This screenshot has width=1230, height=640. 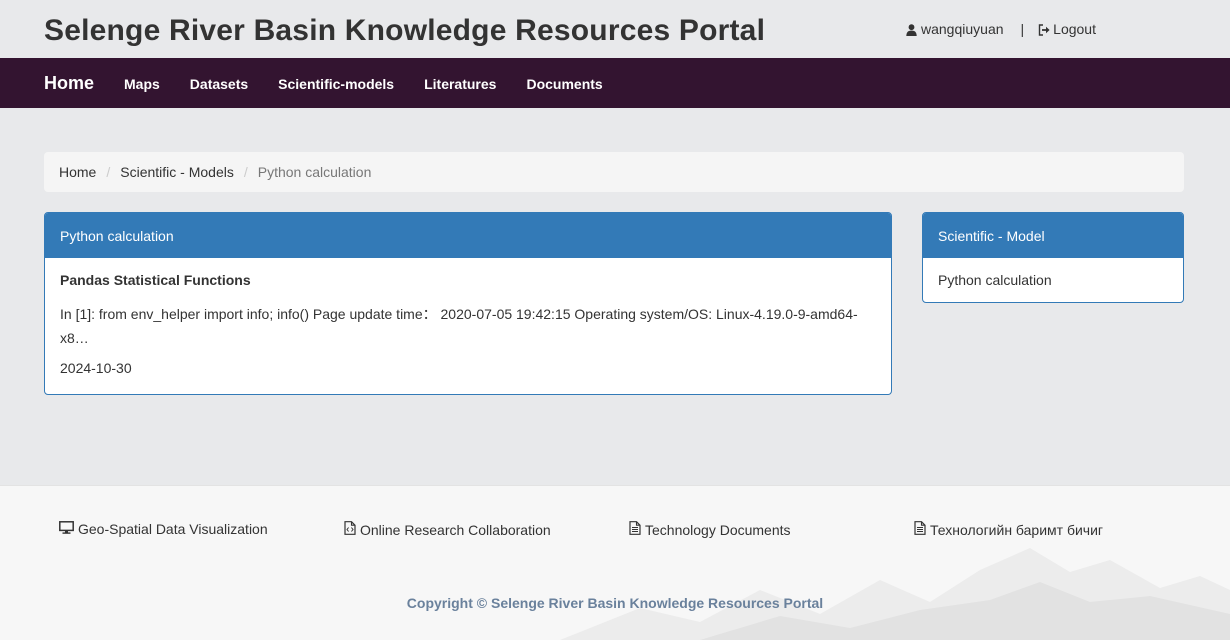 What do you see at coordinates (1053, 235) in the screenshot?
I see `side-panel-heading: Scientific - Model` at bounding box center [1053, 235].